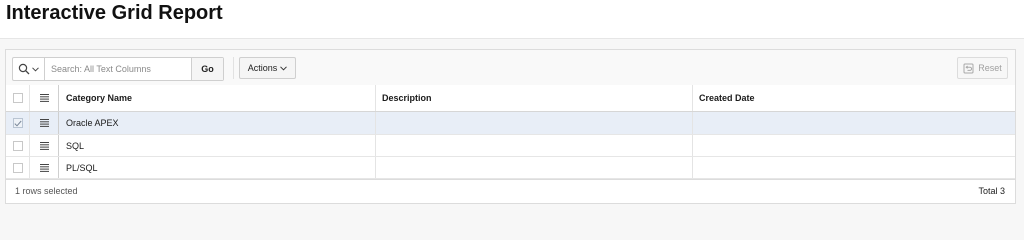 The width and height of the screenshot is (1024, 240). I want to click on table-row: Oracle APEX, so click(510, 123).